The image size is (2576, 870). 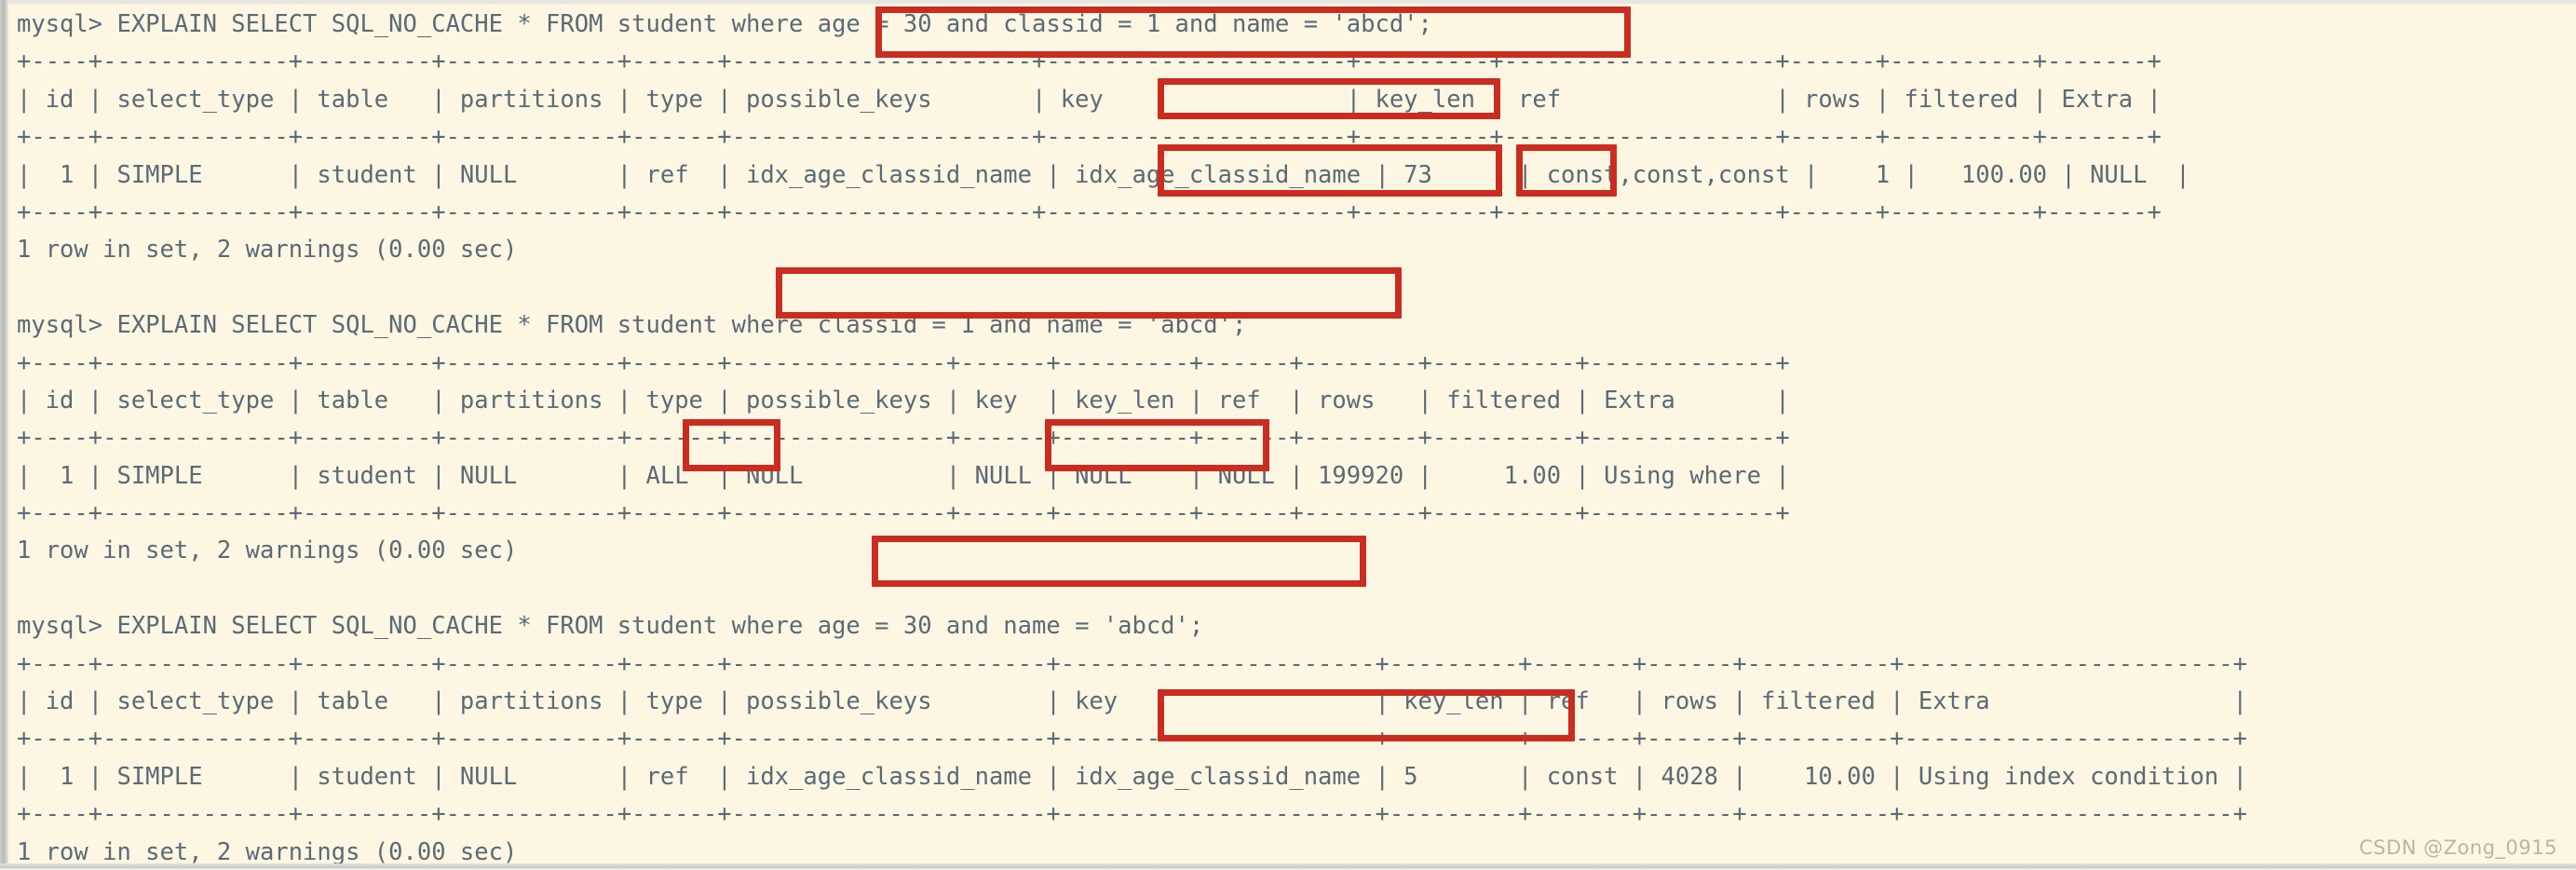 What do you see at coordinates (2458, 847) in the screenshot?
I see `watermark: CSDN @Zong_0915` at bounding box center [2458, 847].